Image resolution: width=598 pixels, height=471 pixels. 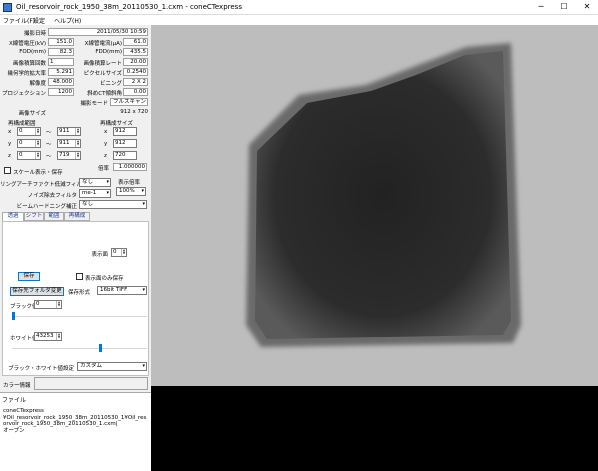 I want to click on tab-shift: シフト, so click(x=34, y=216).